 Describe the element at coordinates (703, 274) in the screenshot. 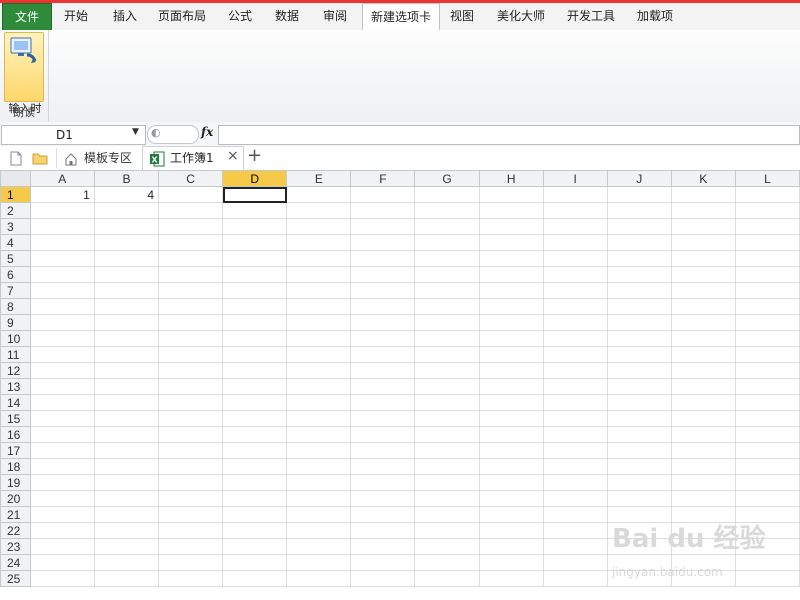

I see `cell-k6` at that location.